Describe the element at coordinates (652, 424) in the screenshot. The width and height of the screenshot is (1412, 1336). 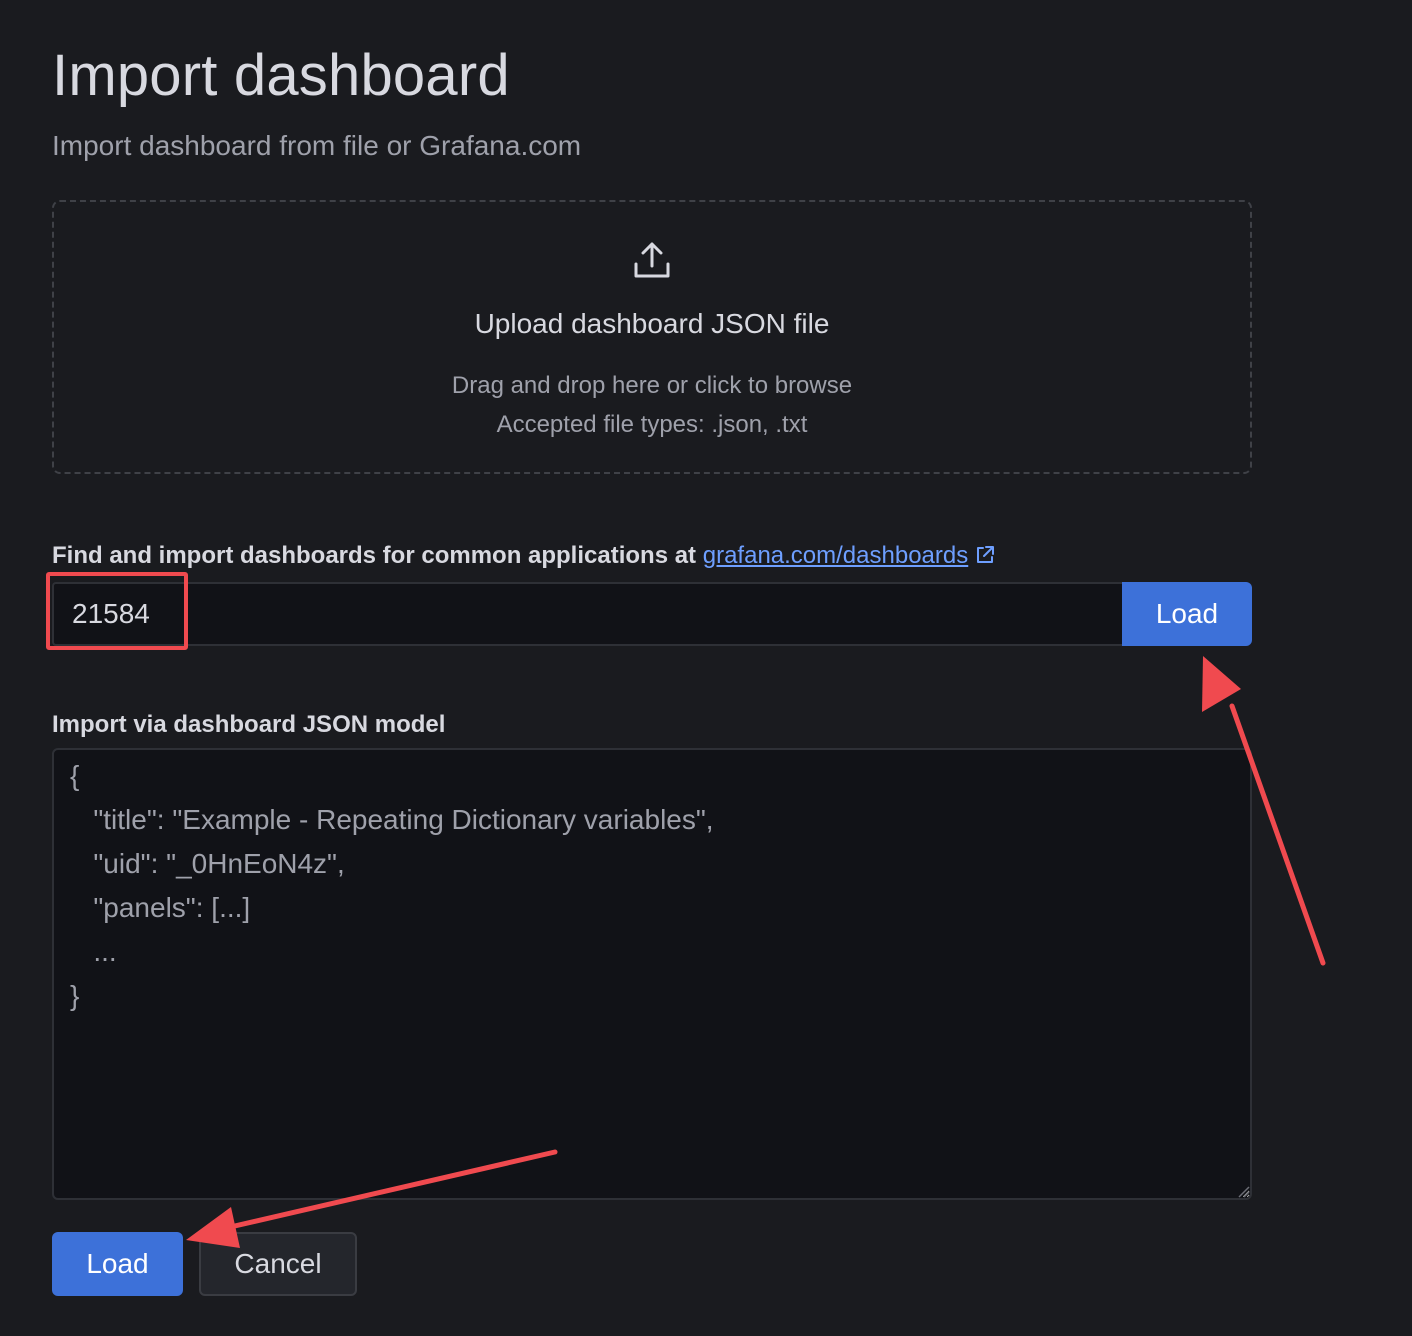
I see `upload-hint-file-types: Accepted file types: .json, .txt` at that location.